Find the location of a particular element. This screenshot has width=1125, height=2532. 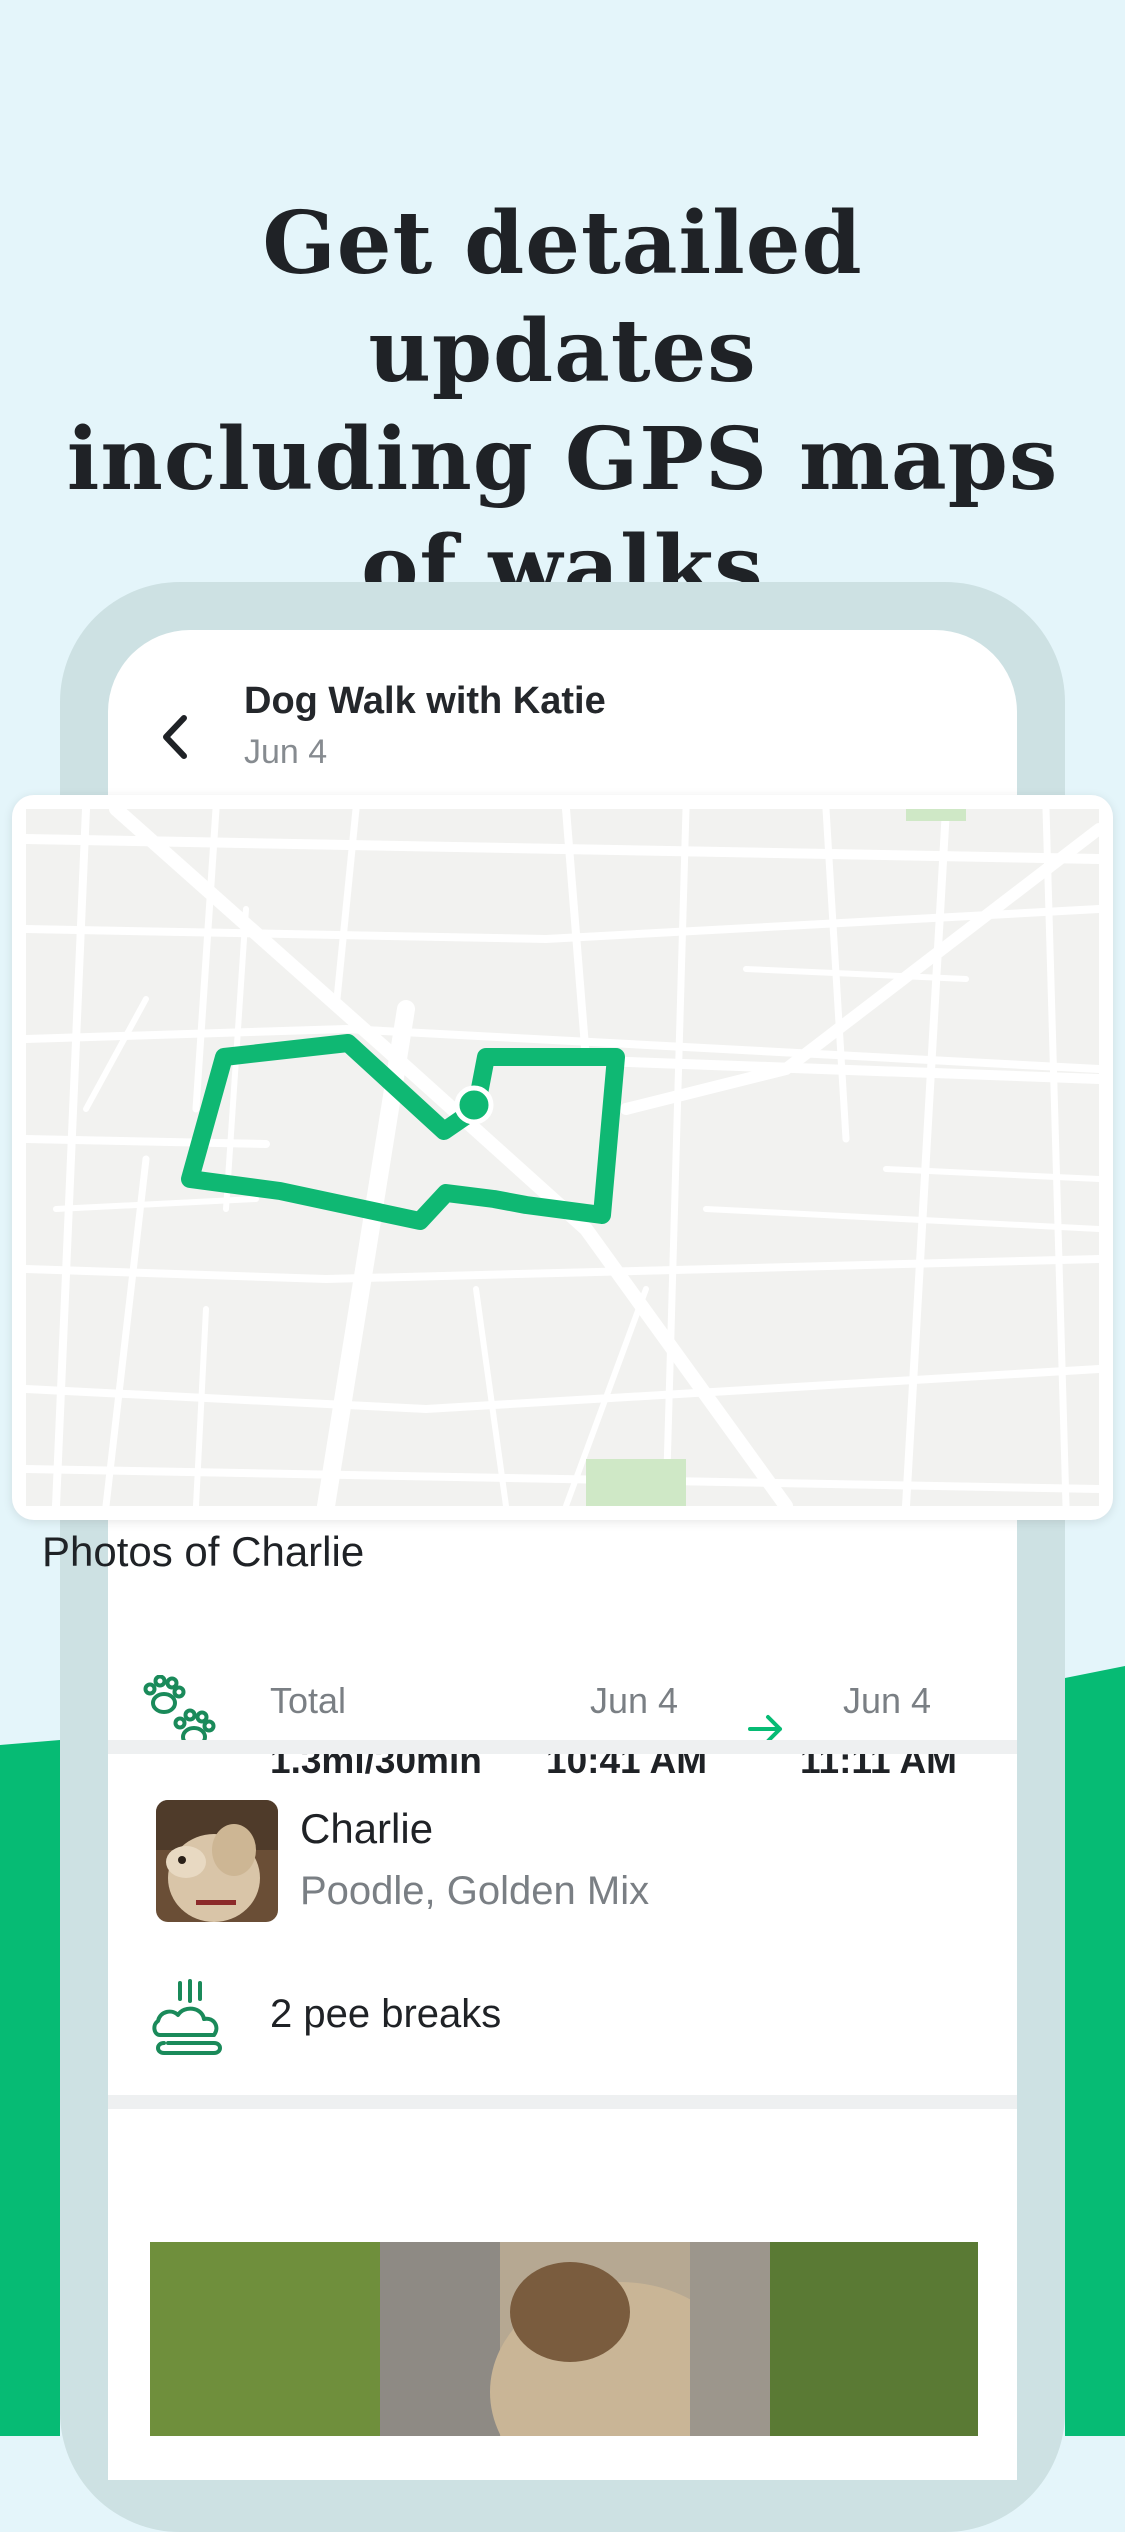

dog-avatar is located at coordinates (217, 1861).